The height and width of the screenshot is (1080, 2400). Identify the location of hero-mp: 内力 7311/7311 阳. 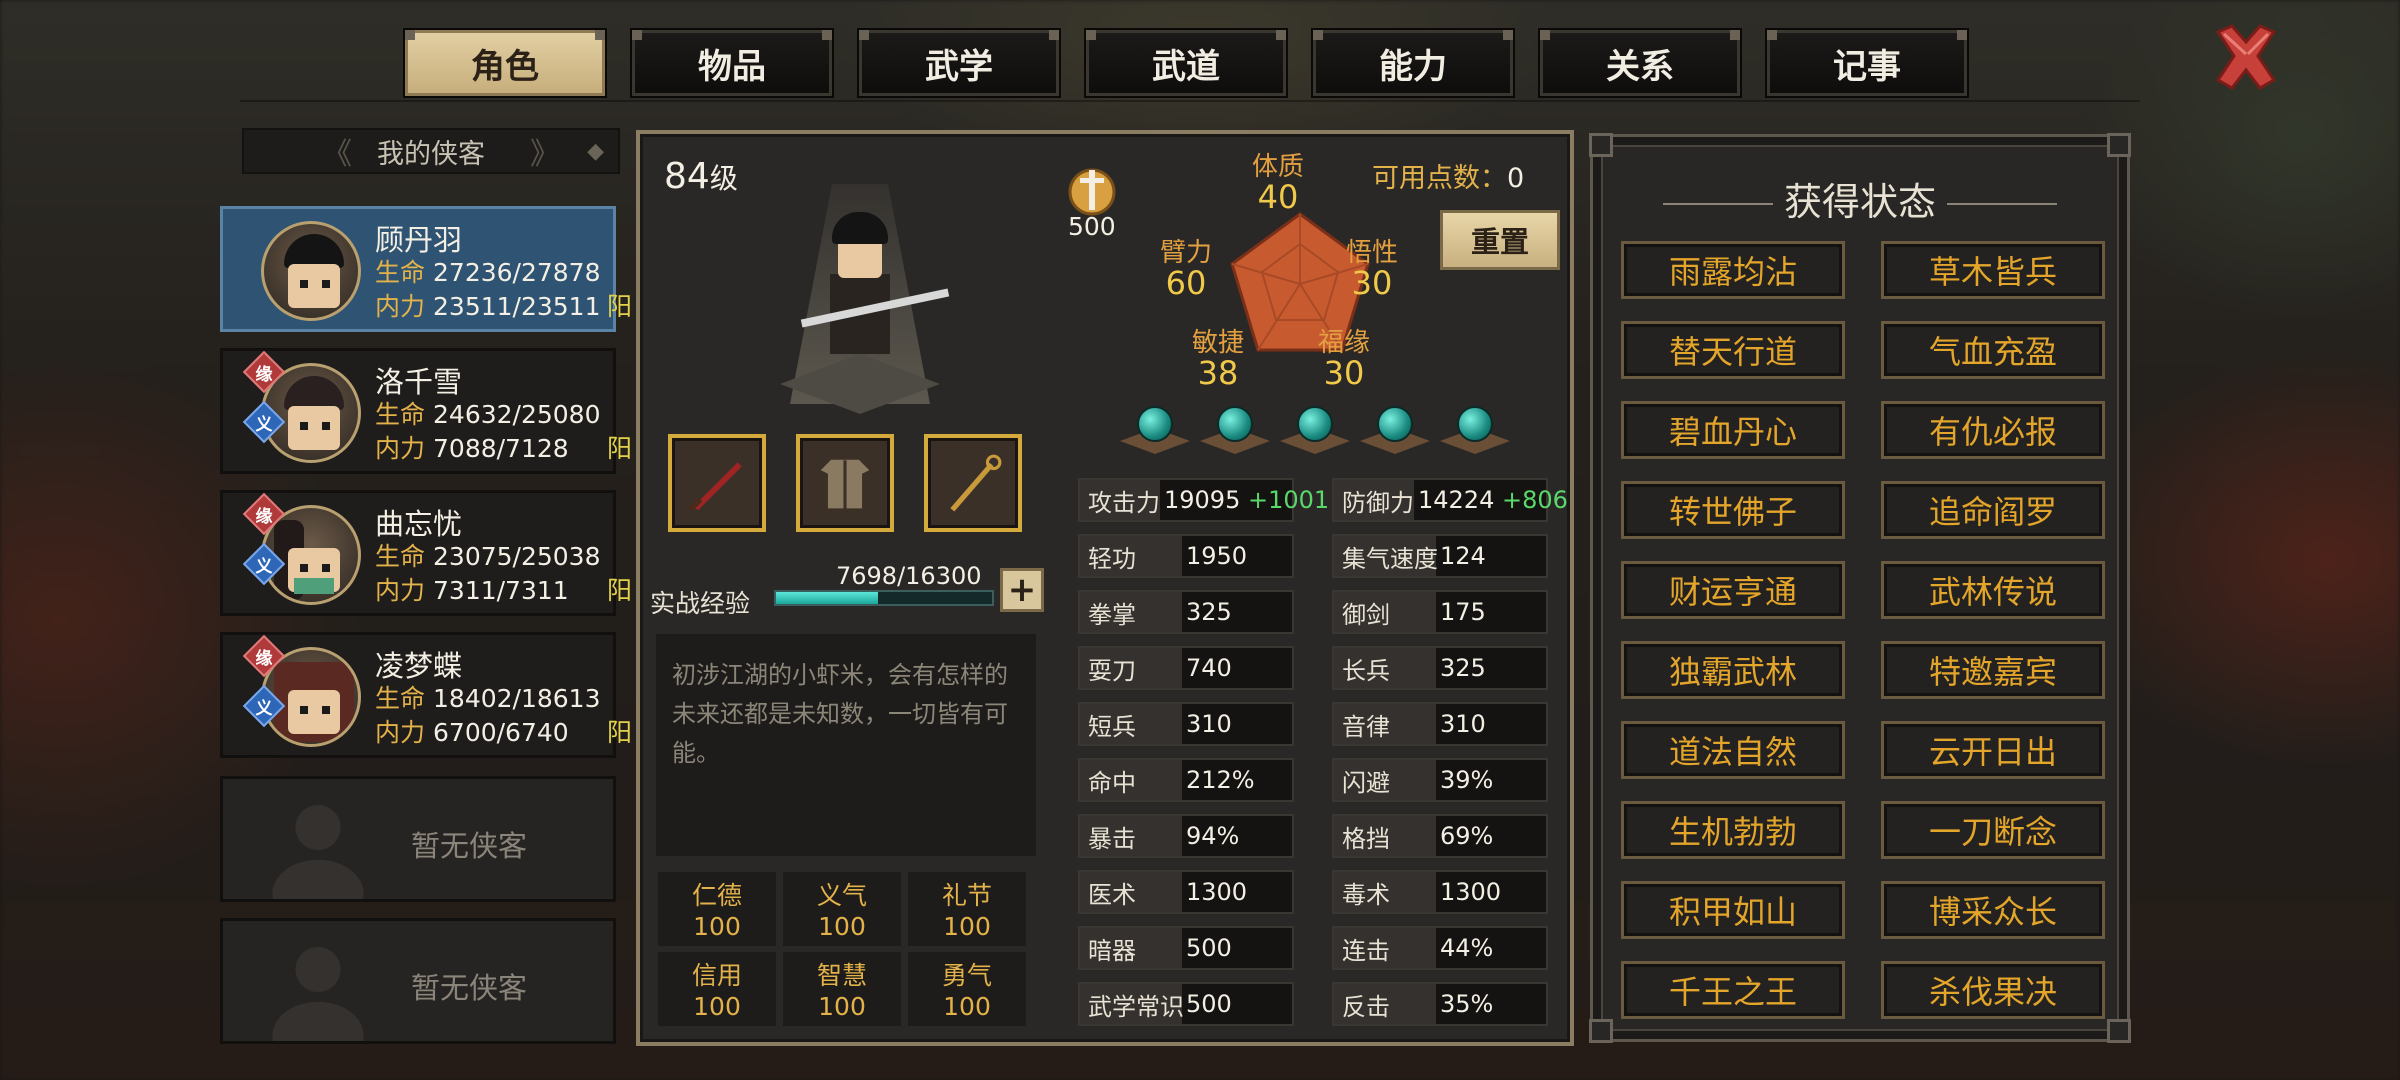
(503, 589).